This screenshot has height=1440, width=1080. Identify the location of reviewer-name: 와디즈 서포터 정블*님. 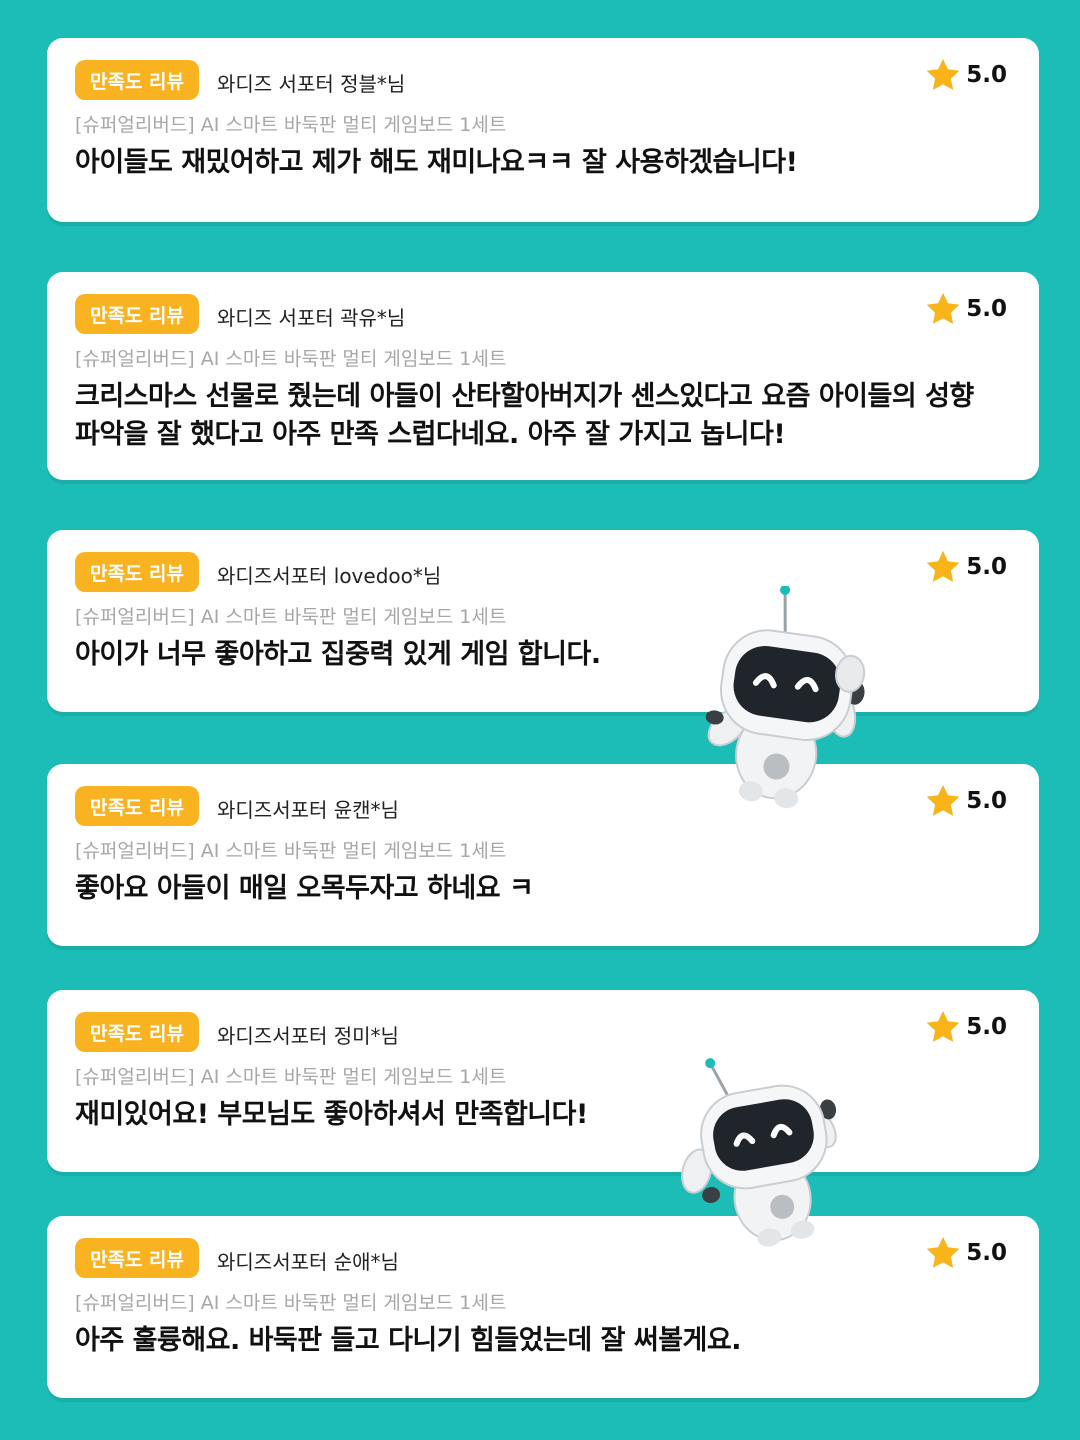
(311, 84).